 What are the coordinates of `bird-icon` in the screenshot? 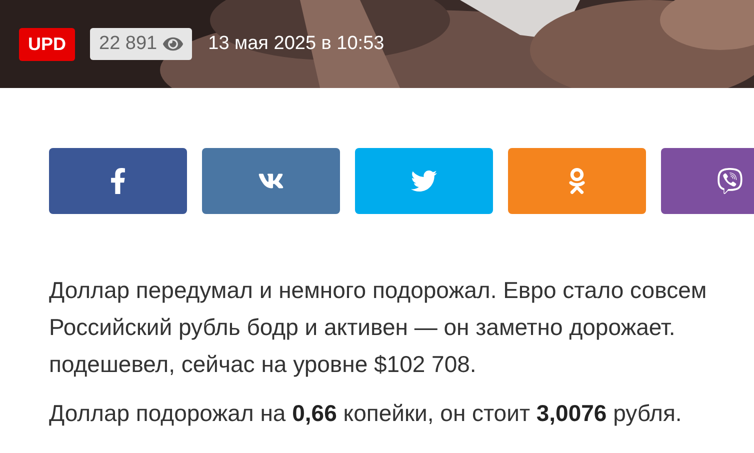 It's located at (424, 181).